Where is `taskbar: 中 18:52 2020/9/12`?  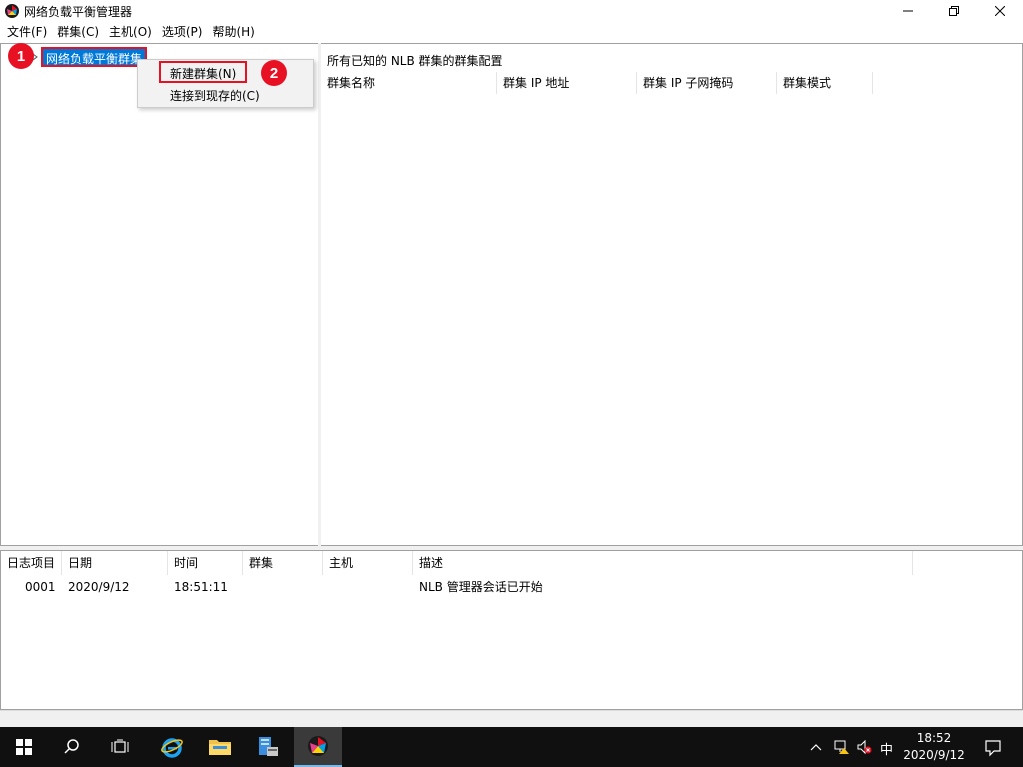
taskbar: 中 18:52 2020/9/12 is located at coordinates (511, 747).